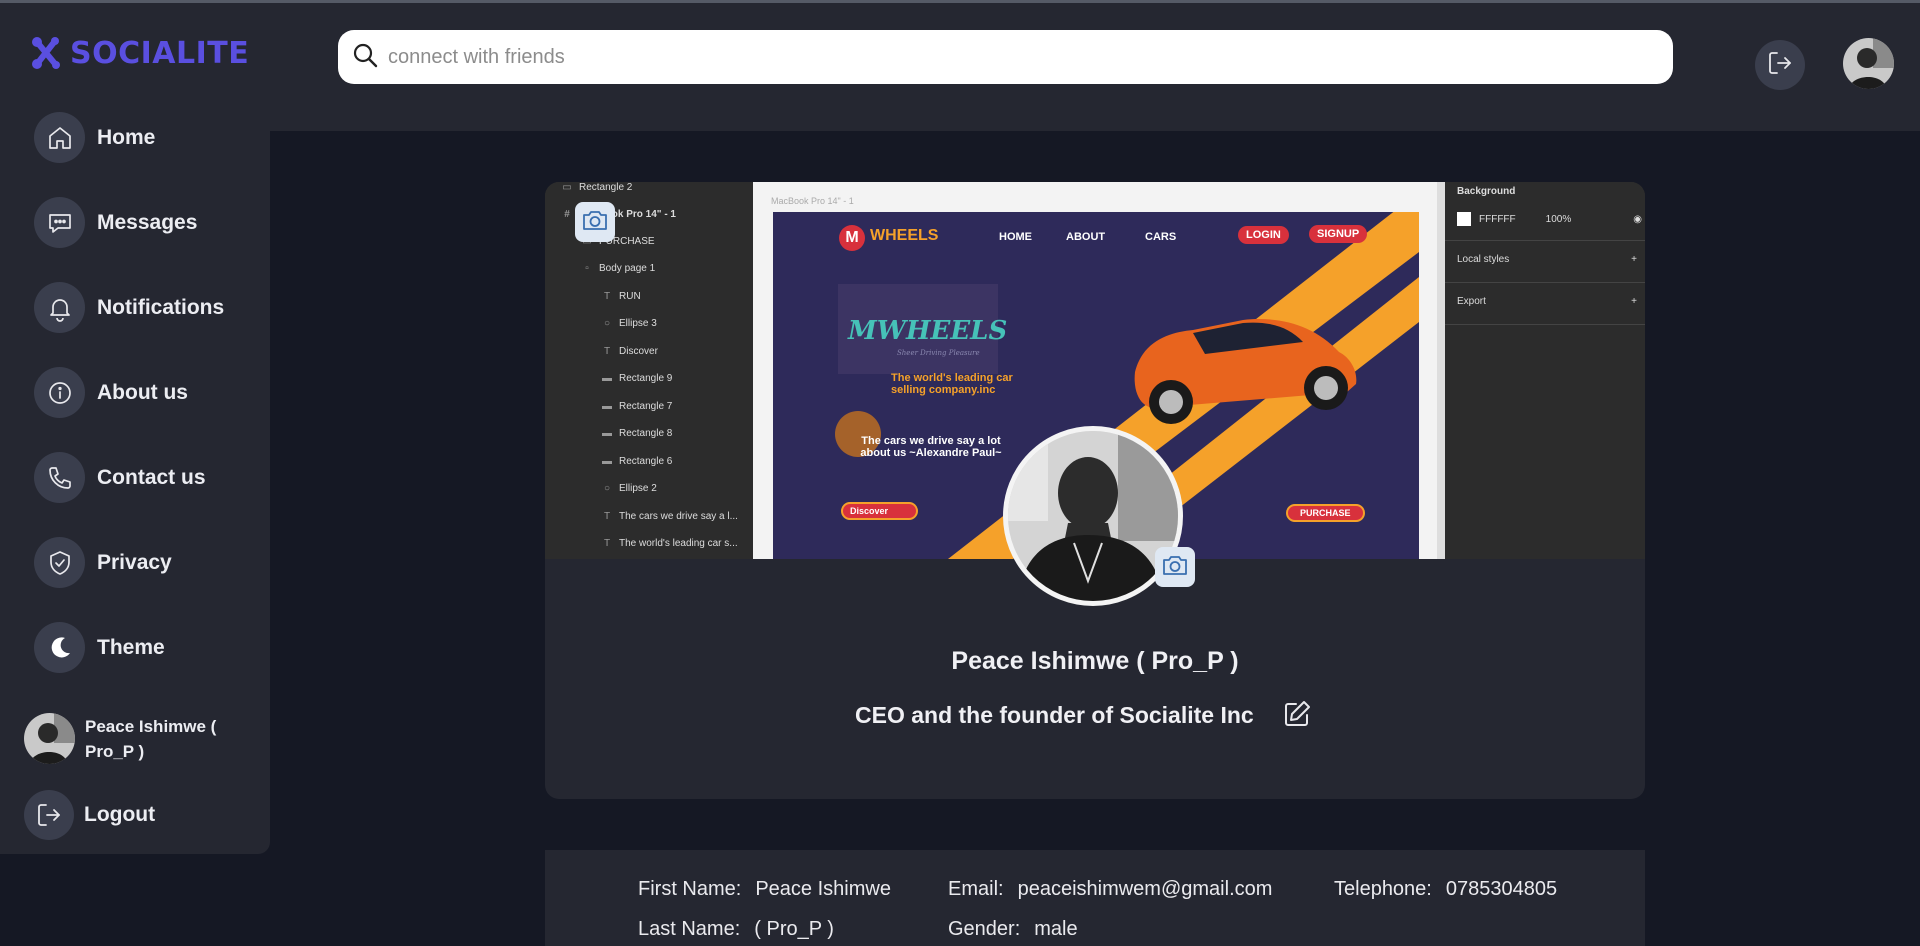 The height and width of the screenshot is (946, 1920). I want to click on layer-item: T RUN, so click(622, 296).